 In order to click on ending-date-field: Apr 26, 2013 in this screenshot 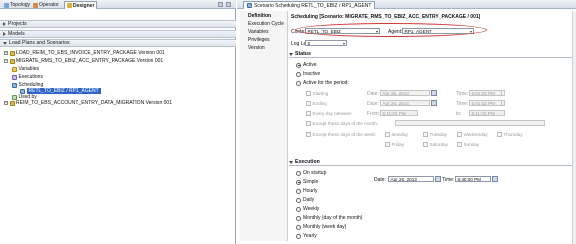, I will do `click(405, 103)`.